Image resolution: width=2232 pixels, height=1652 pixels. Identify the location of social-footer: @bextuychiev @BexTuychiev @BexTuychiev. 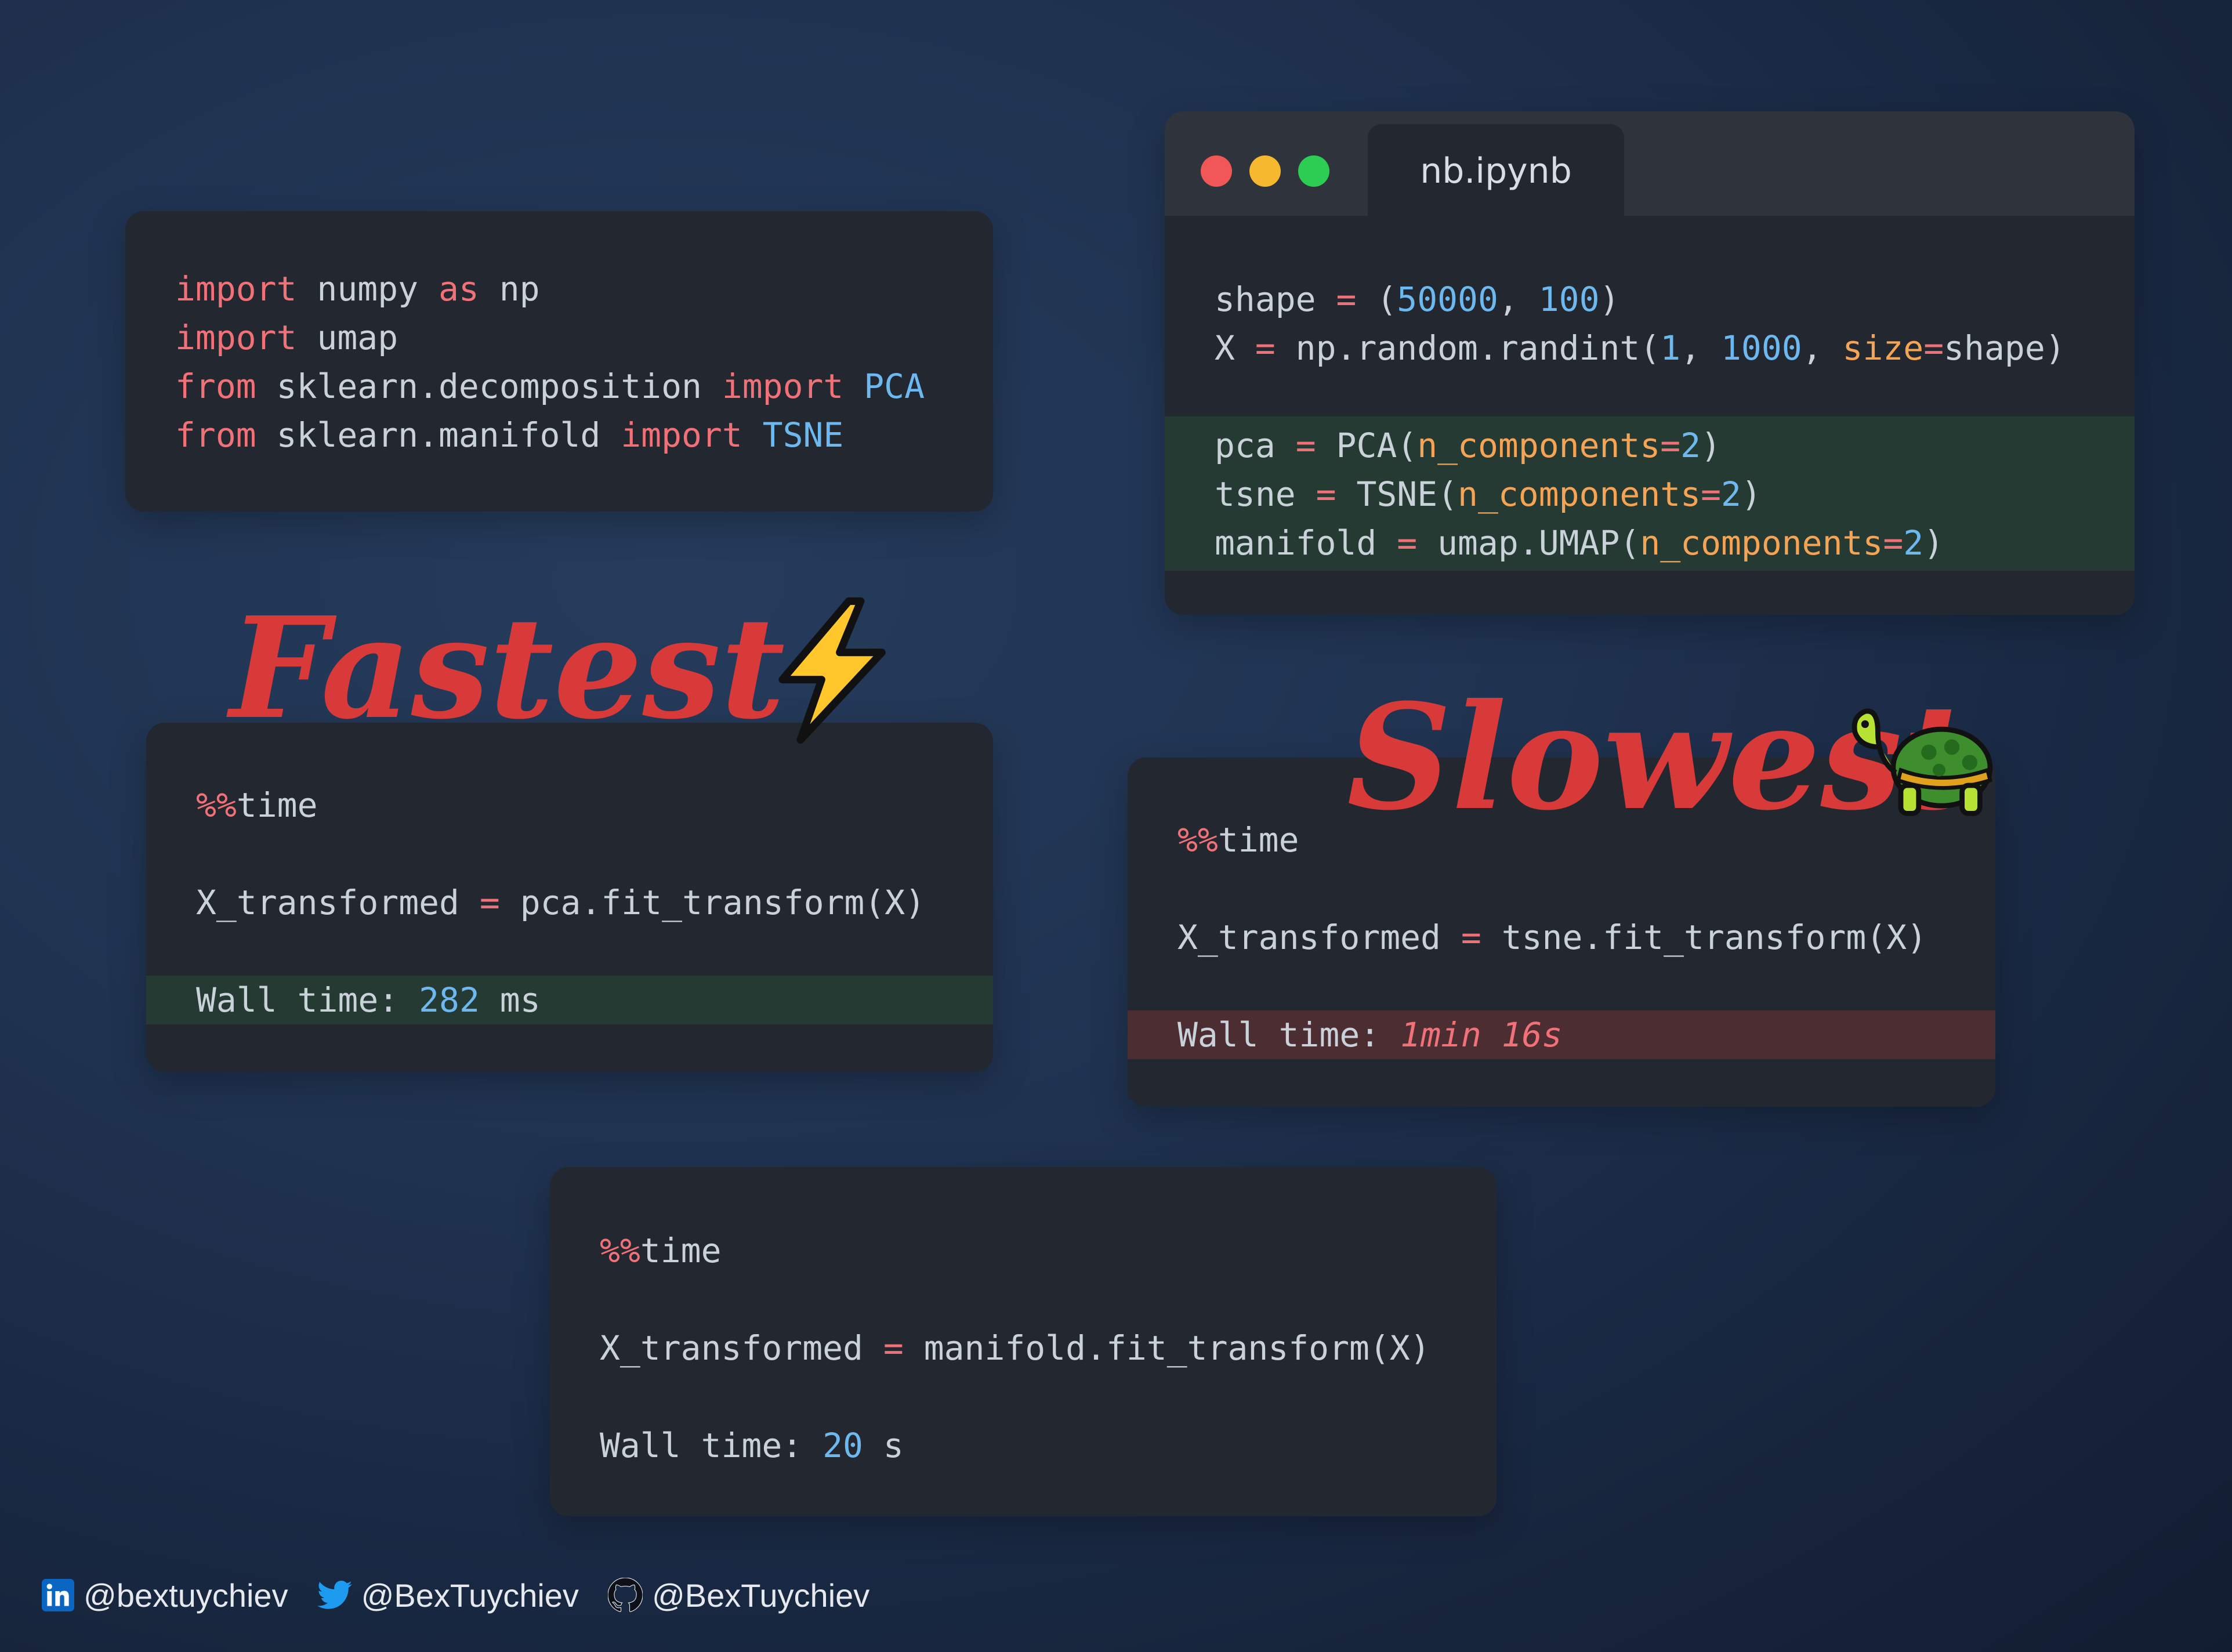
(470, 1595).